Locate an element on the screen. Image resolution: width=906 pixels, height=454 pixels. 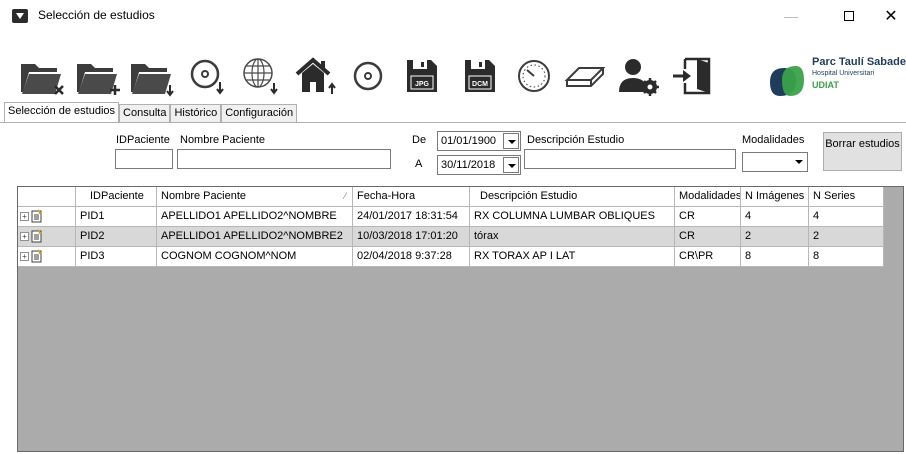
window-title: Selección de estudios is located at coordinates (96, 15).